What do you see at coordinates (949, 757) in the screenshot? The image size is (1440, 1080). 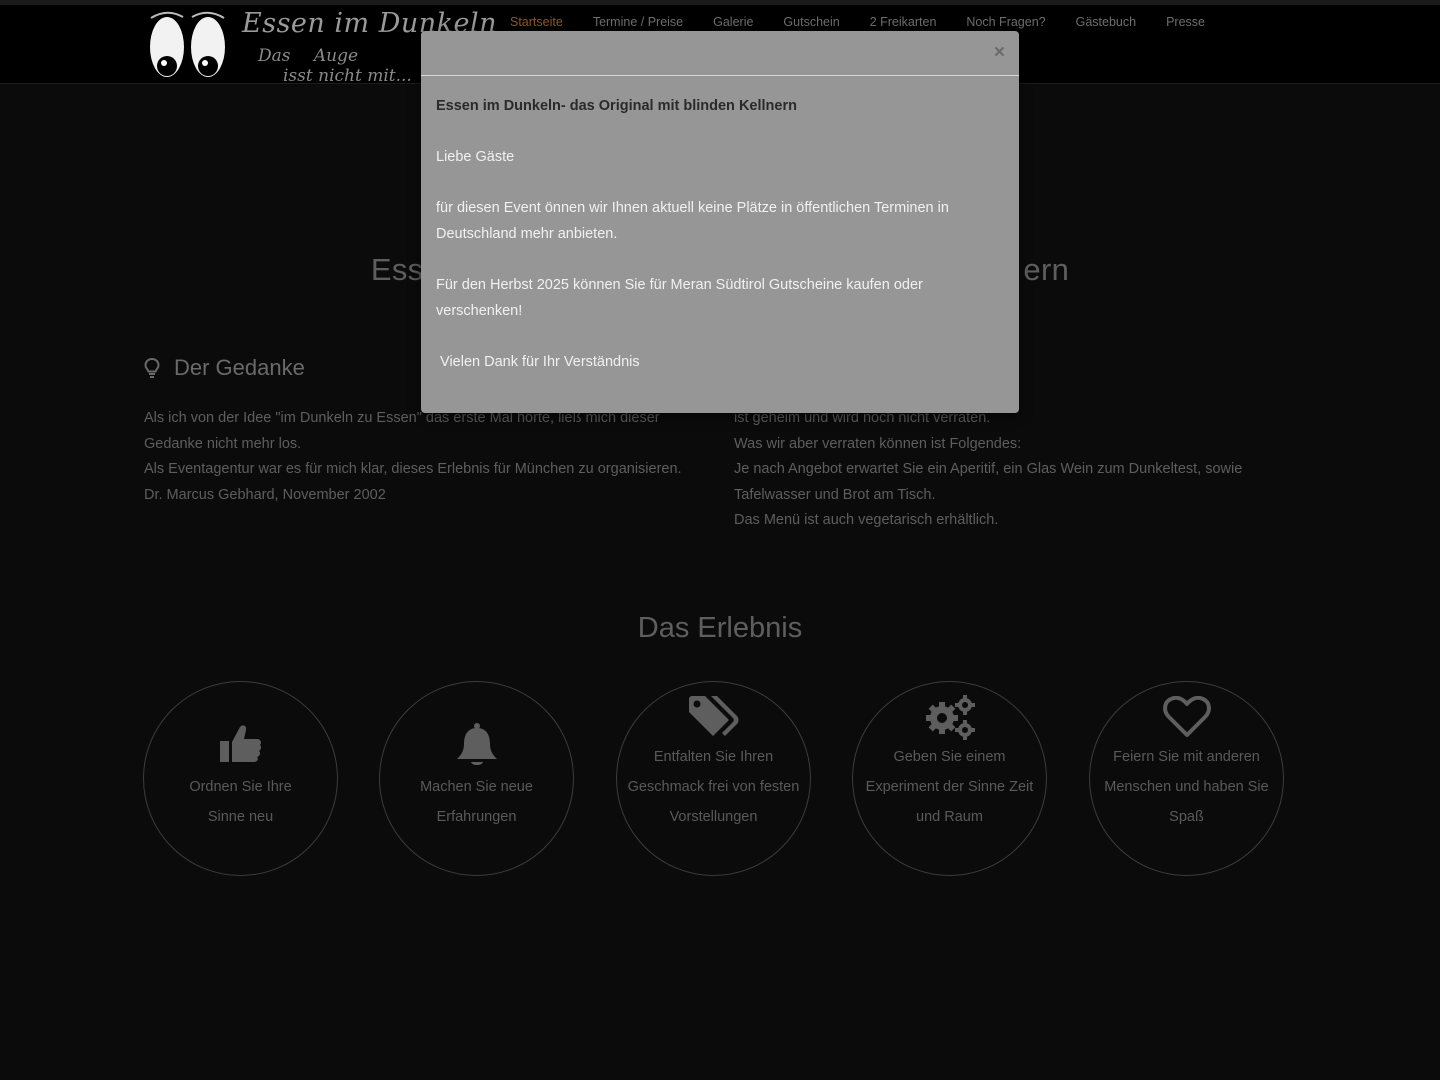 I see `erlebnis-line: Geben Sie einem` at bounding box center [949, 757].